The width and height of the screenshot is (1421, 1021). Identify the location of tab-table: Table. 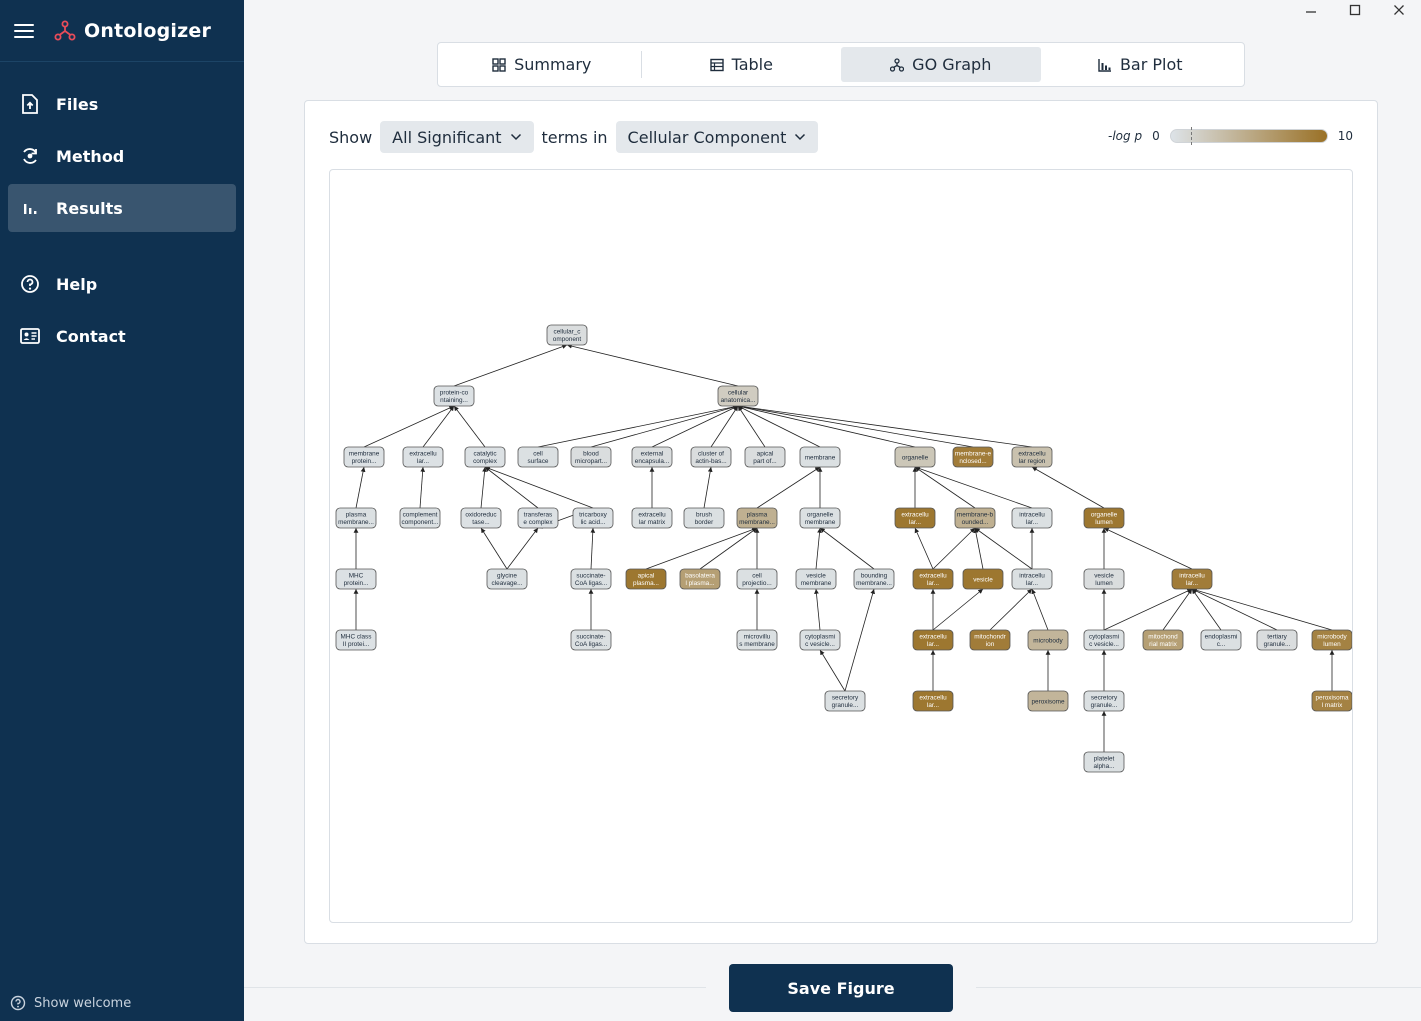
(741, 64).